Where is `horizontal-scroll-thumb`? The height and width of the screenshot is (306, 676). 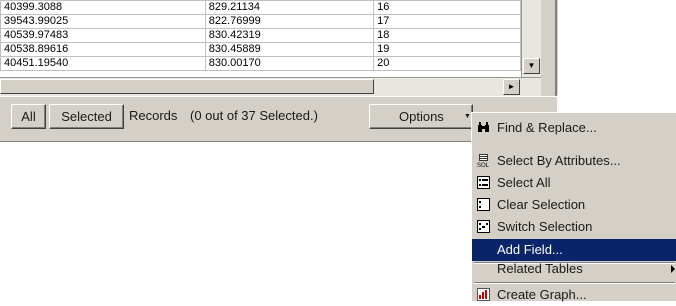
horizontal-scroll-thumb is located at coordinates (187, 86).